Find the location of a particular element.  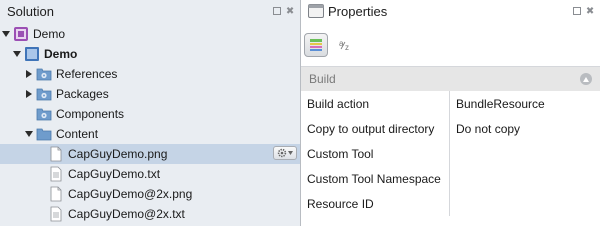

tree-row-file-selected: CapGuyDemo.png is located at coordinates (150, 154).